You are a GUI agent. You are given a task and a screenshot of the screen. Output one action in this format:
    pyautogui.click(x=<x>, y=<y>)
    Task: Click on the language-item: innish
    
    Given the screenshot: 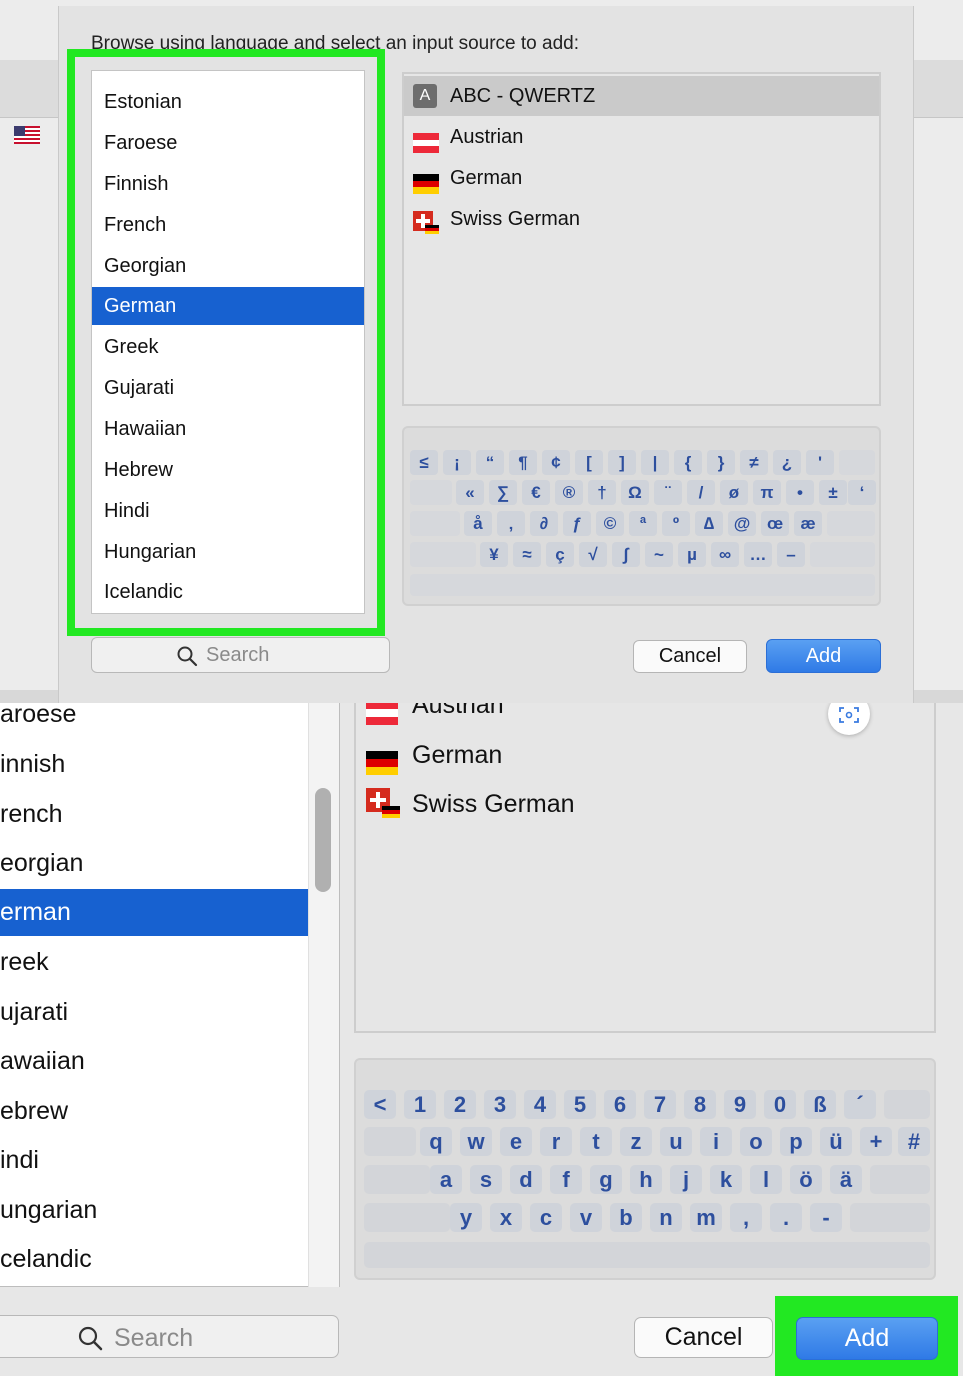 What is the action you would take?
    pyautogui.click(x=169, y=764)
    